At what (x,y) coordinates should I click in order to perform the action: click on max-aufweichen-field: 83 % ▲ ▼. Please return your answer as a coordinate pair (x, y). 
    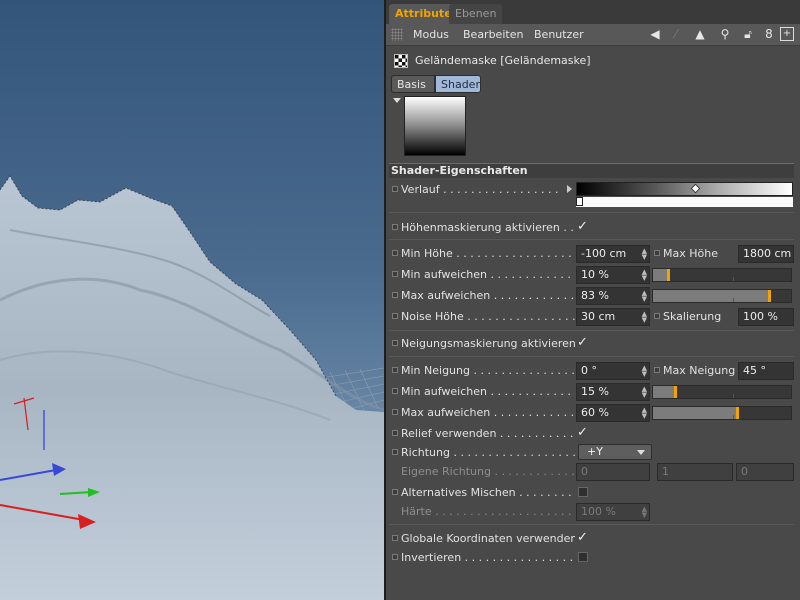
    Looking at the image, I should click on (613, 296).